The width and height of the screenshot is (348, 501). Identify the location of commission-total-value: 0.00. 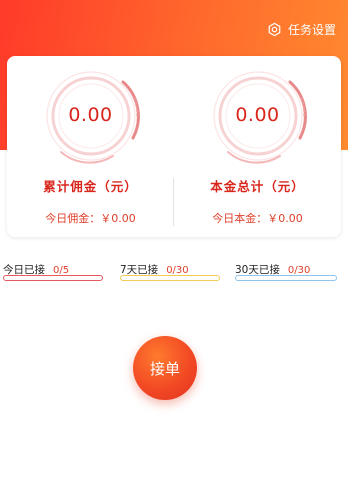
(90, 115).